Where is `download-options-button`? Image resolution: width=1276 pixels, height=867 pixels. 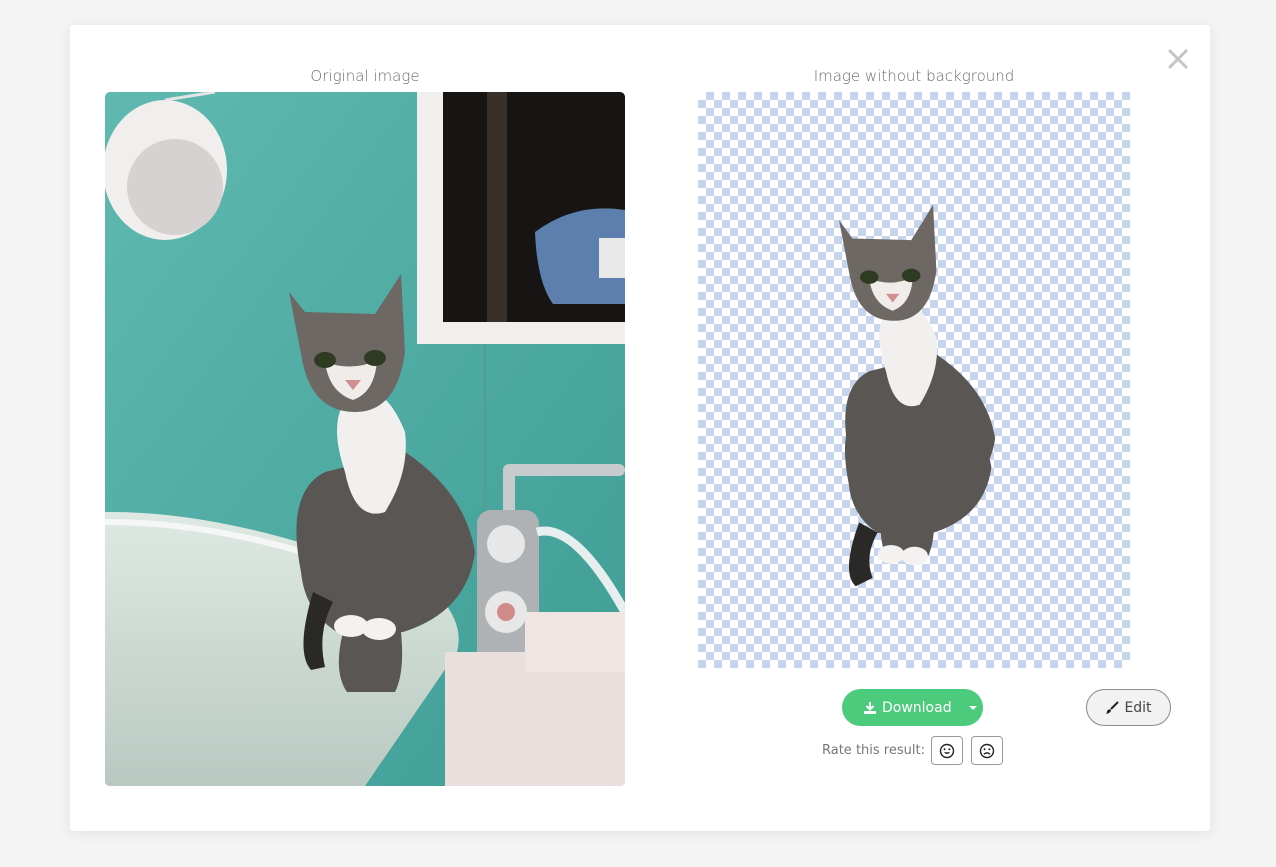
download-options-button is located at coordinates (973, 707).